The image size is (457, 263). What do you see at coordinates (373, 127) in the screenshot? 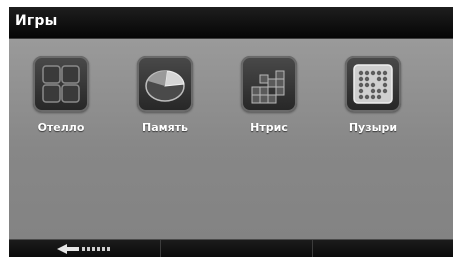
I see `app-label-bubbles: Пузыри` at bounding box center [373, 127].